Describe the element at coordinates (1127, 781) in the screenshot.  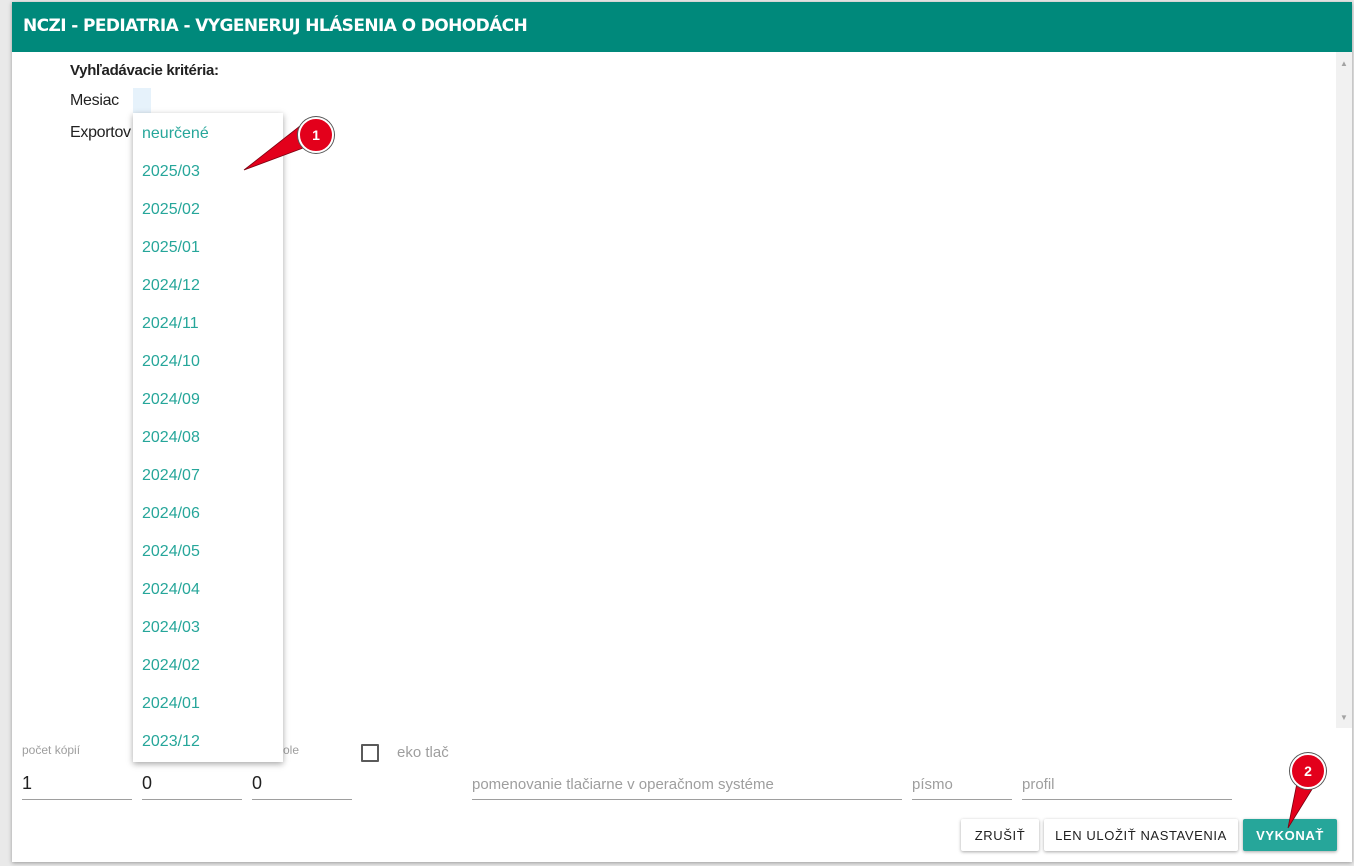
I see `profile-input` at that location.